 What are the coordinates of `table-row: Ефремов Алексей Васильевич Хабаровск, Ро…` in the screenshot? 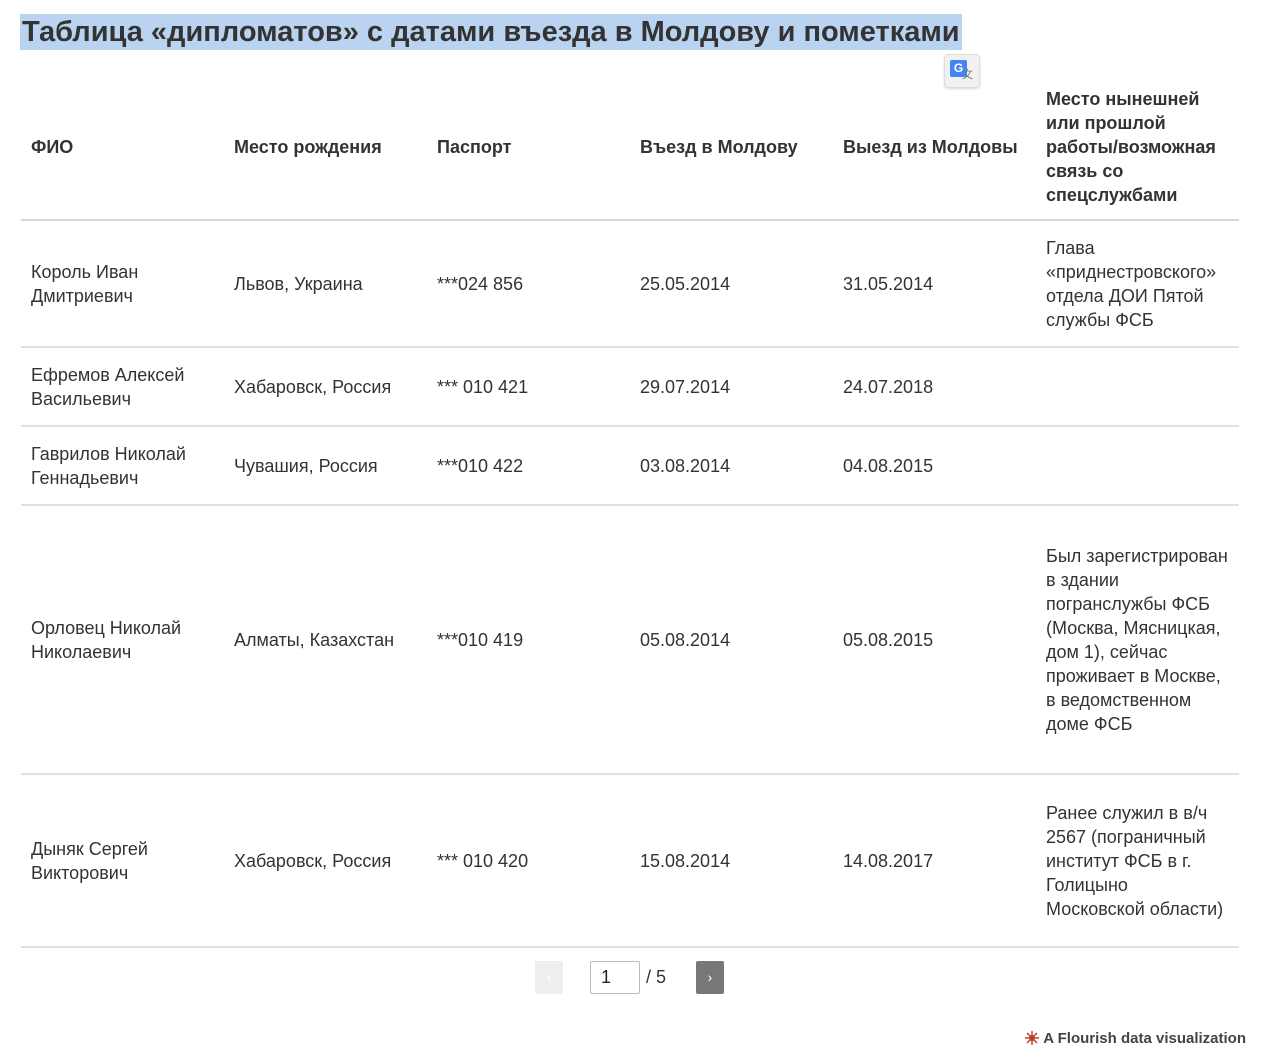 It's located at (630, 387).